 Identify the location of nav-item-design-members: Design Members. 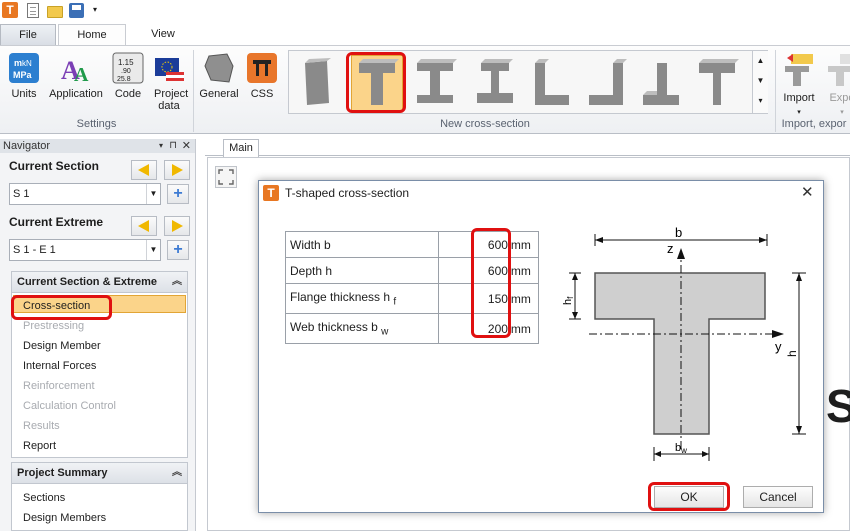
(64, 518).